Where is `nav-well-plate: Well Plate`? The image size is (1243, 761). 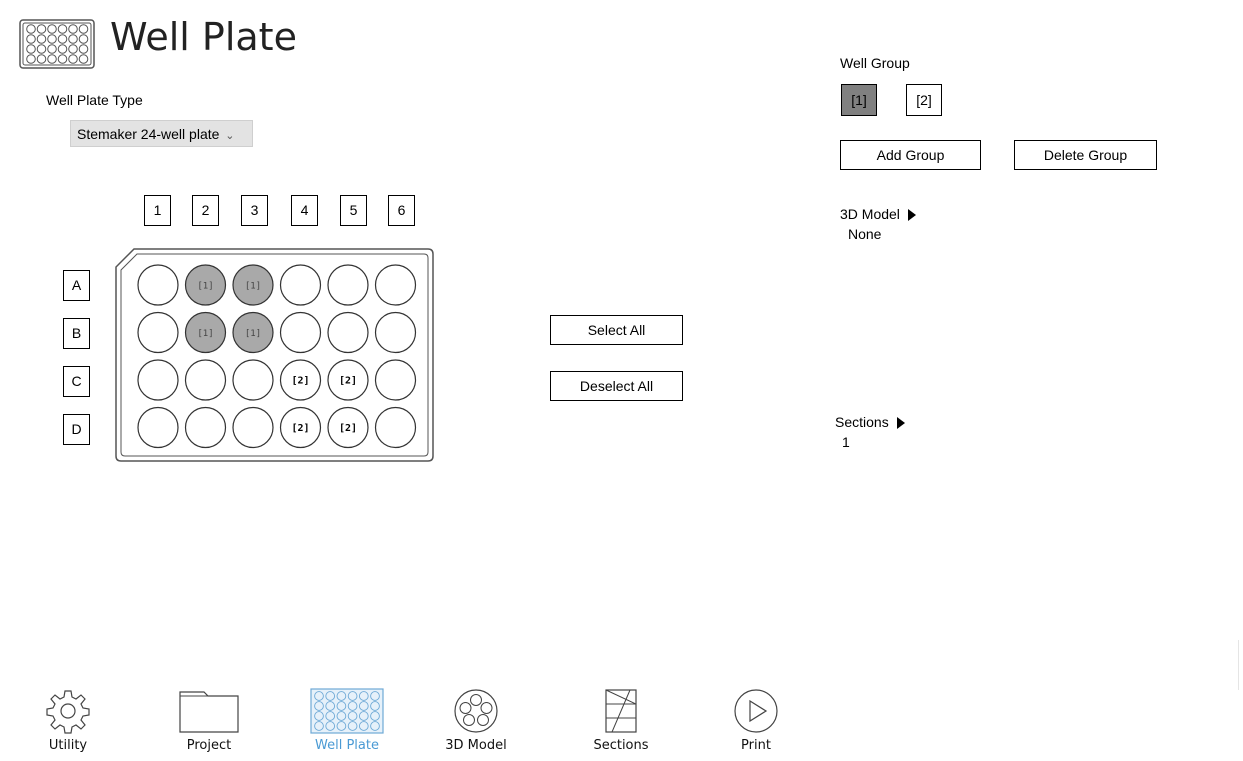
nav-well-plate: Well Plate is located at coordinates (347, 720).